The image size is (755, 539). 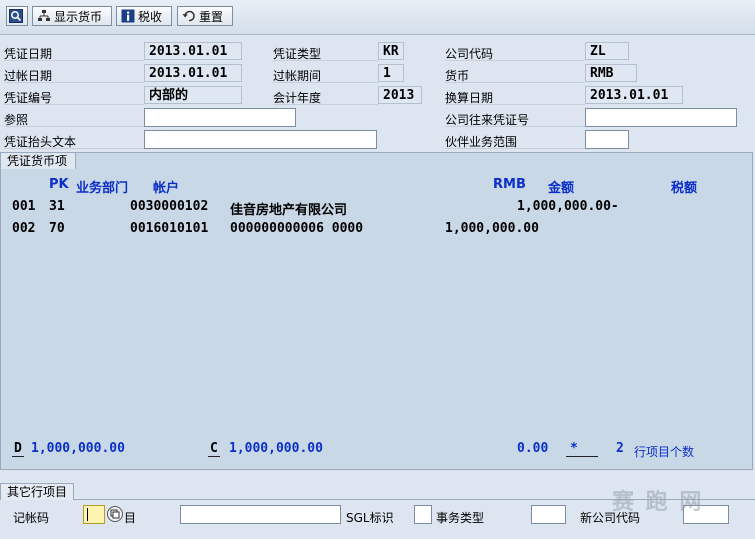 What do you see at coordinates (193, 51) in the screenshot?
I see `doc-date-field: 2013.01.01` at bounding box center [193, 51].